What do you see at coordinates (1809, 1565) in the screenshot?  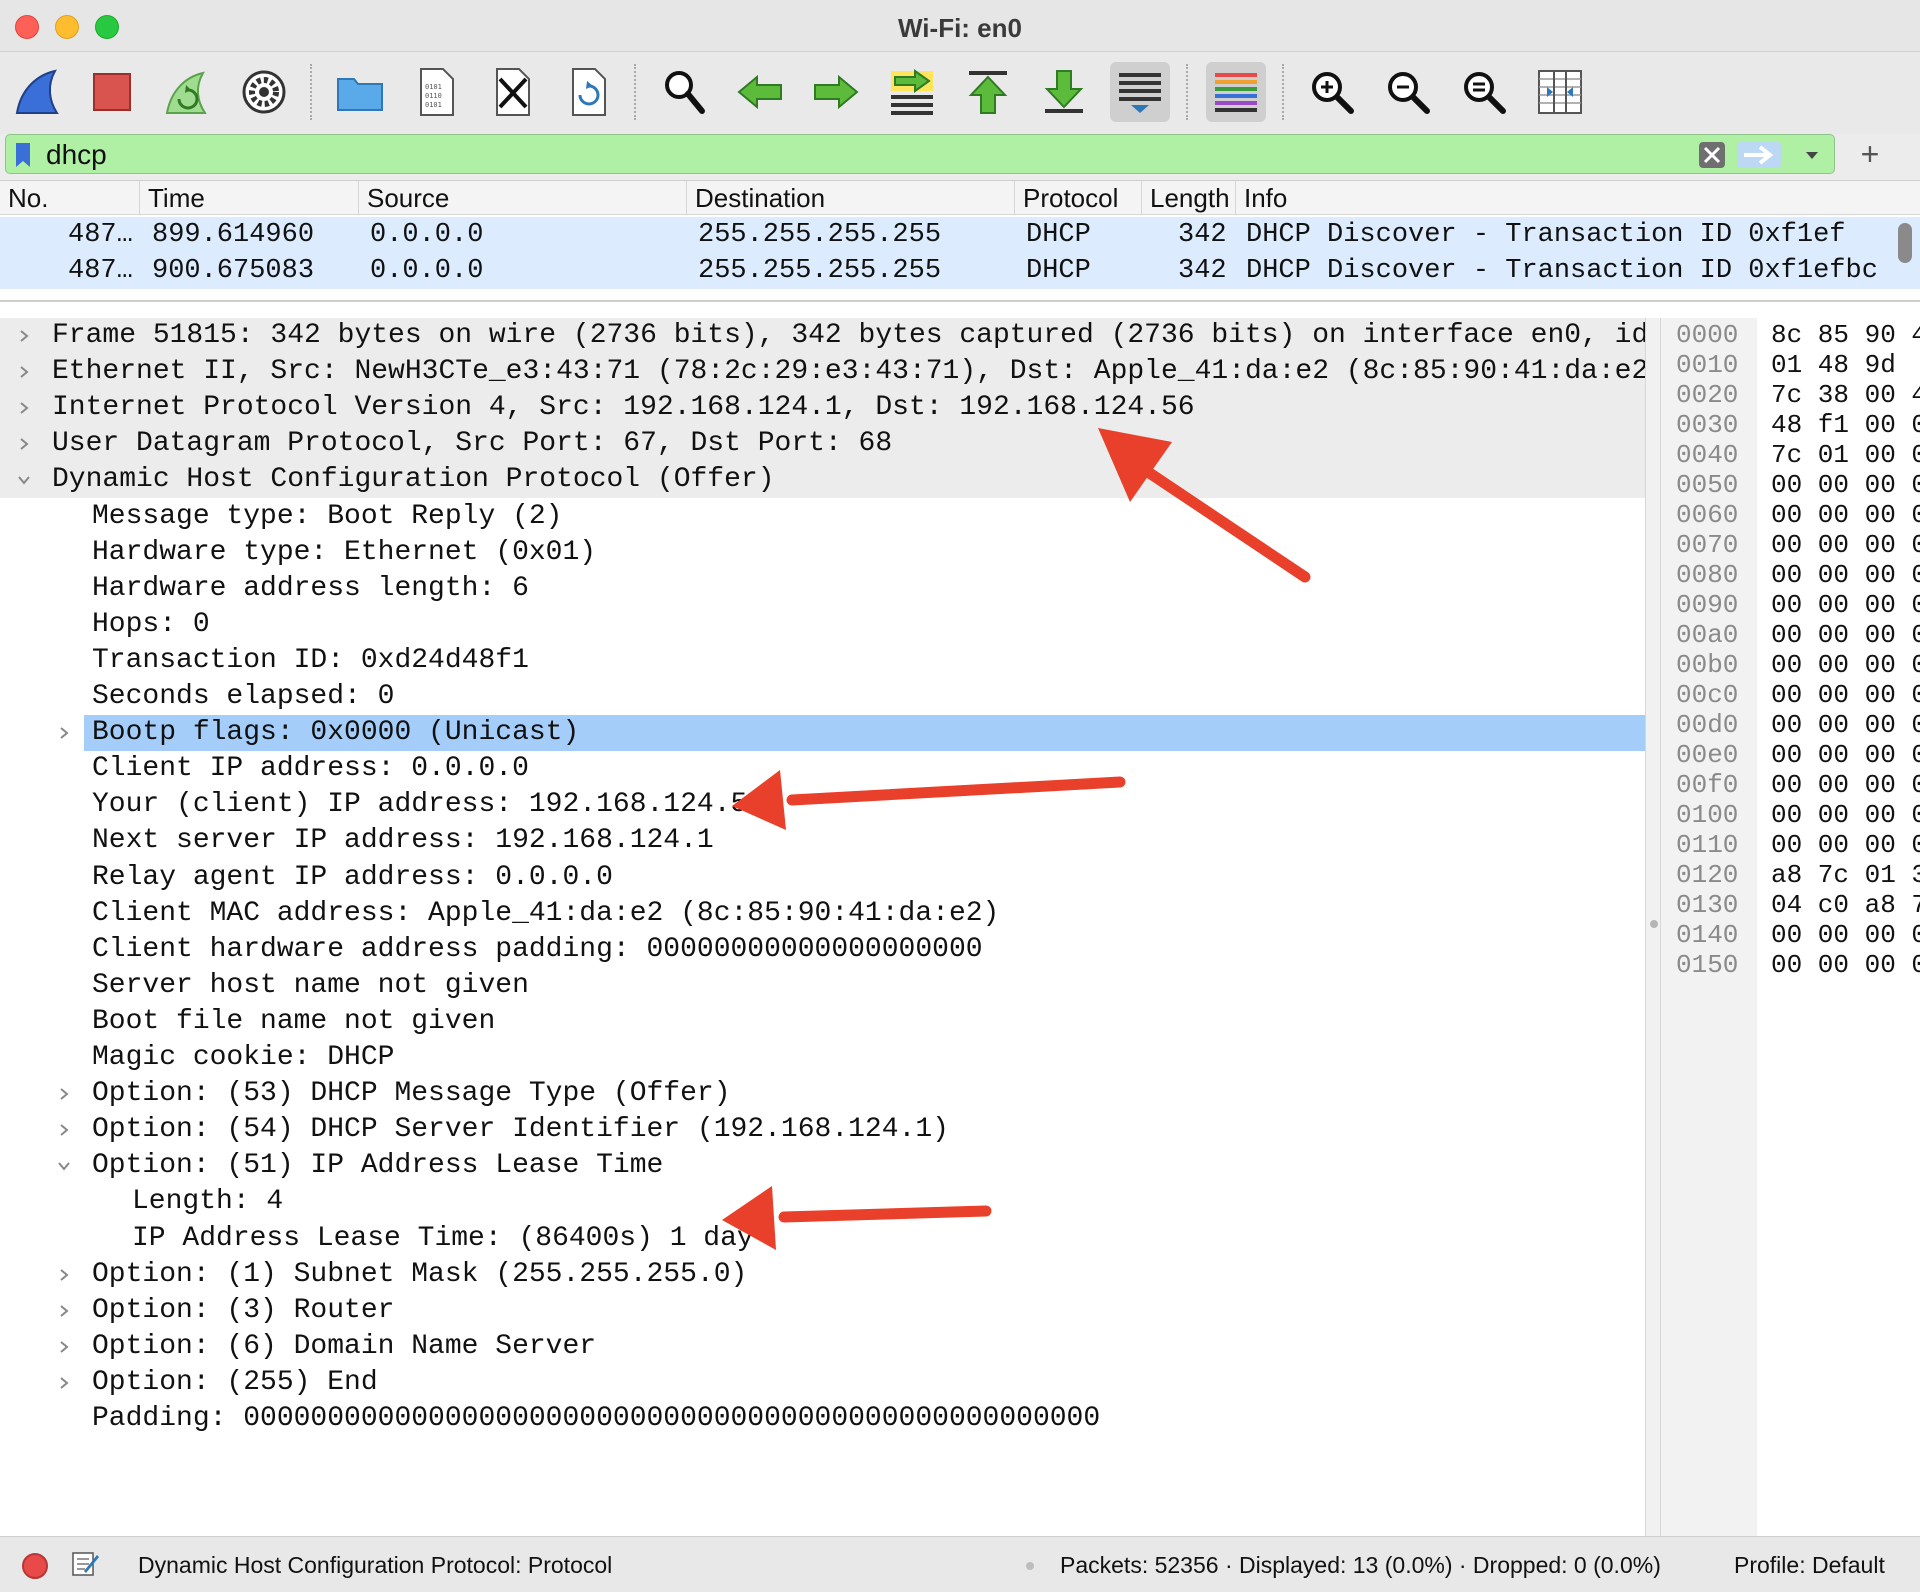 I see `profile-indicator: Profile: Default` at bounding box center [1809, 1565].